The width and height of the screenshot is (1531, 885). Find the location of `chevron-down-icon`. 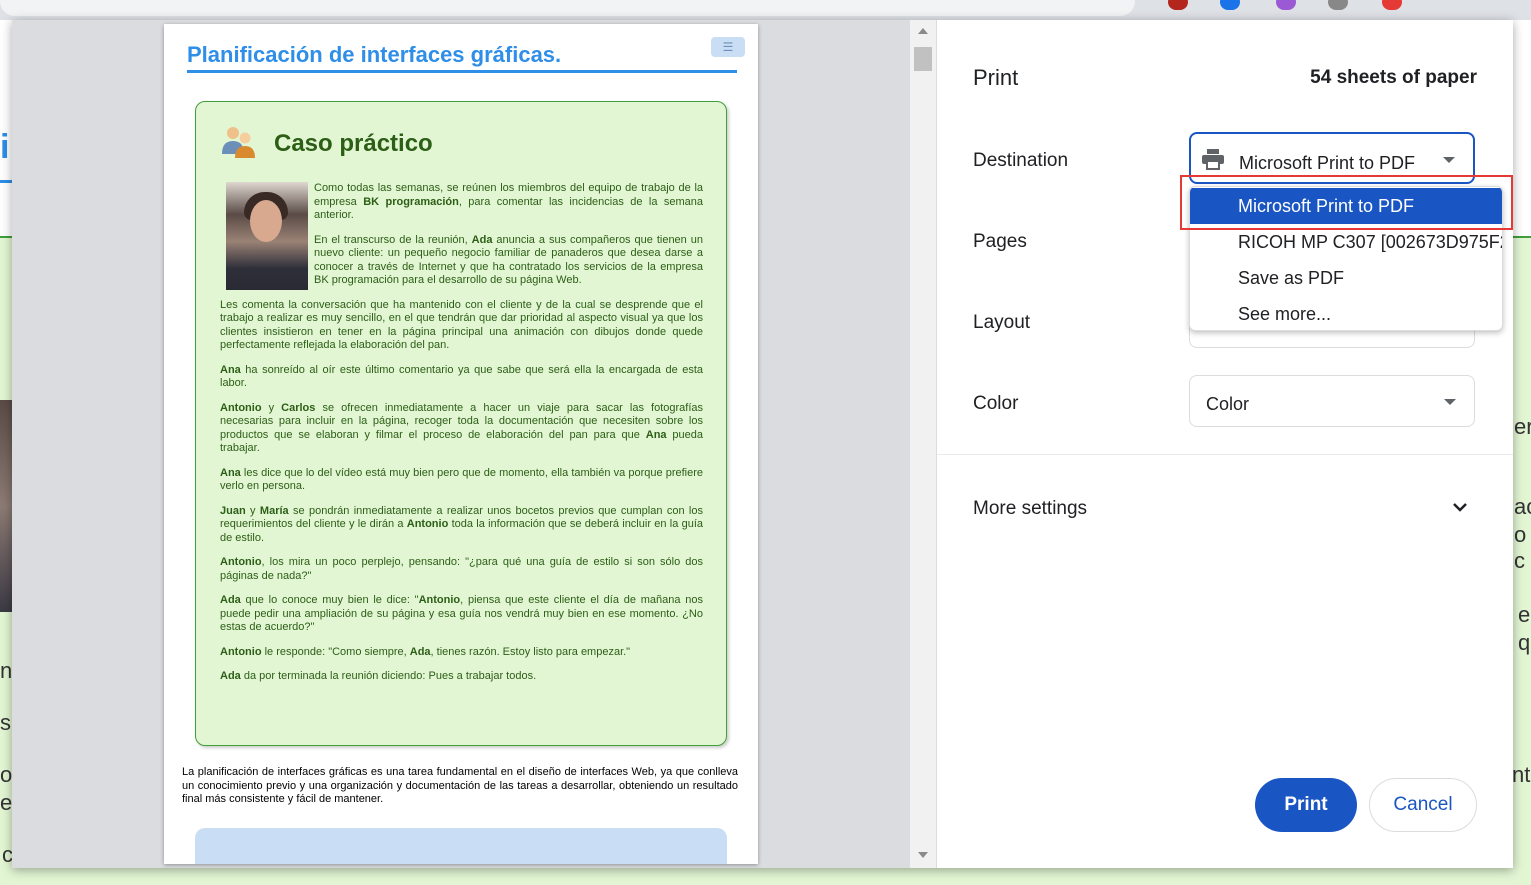

chevron-down-icon is located at coordinates (1460, 507).